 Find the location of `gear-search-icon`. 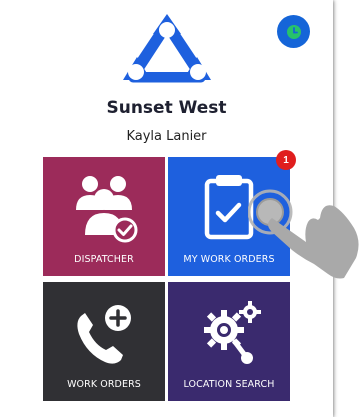

gear-search-icon is located at coordinates (232, 332).